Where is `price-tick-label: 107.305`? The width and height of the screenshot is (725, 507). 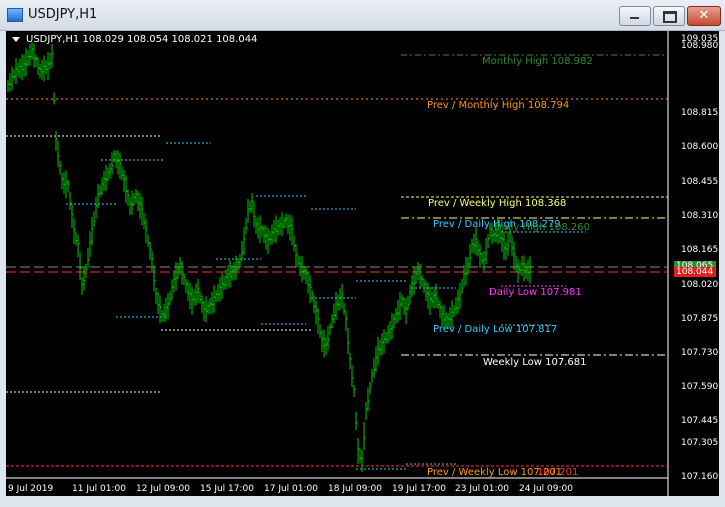 price-tick-label: 107.305 is located at coordinates (700, 443).